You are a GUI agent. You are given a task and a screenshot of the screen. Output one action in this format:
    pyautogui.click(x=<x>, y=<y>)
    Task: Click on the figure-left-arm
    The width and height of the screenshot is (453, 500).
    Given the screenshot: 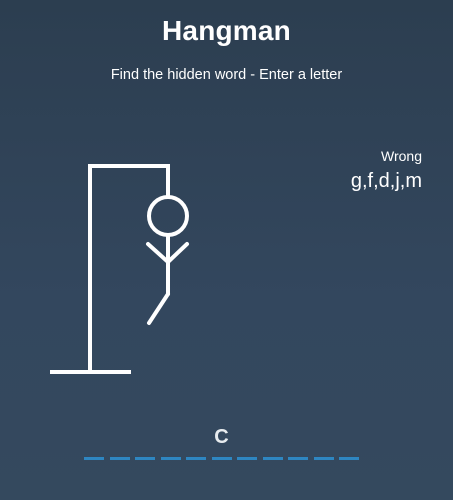 What is the action you would take?
    pyautogui.click(x=158, y=253)
    